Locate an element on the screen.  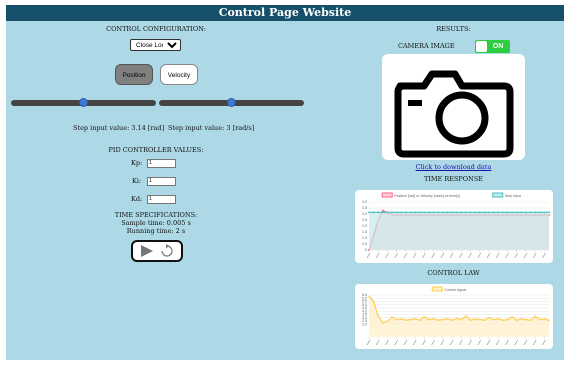
download-data-link: Click to download data is located at coordinates (453, 167).